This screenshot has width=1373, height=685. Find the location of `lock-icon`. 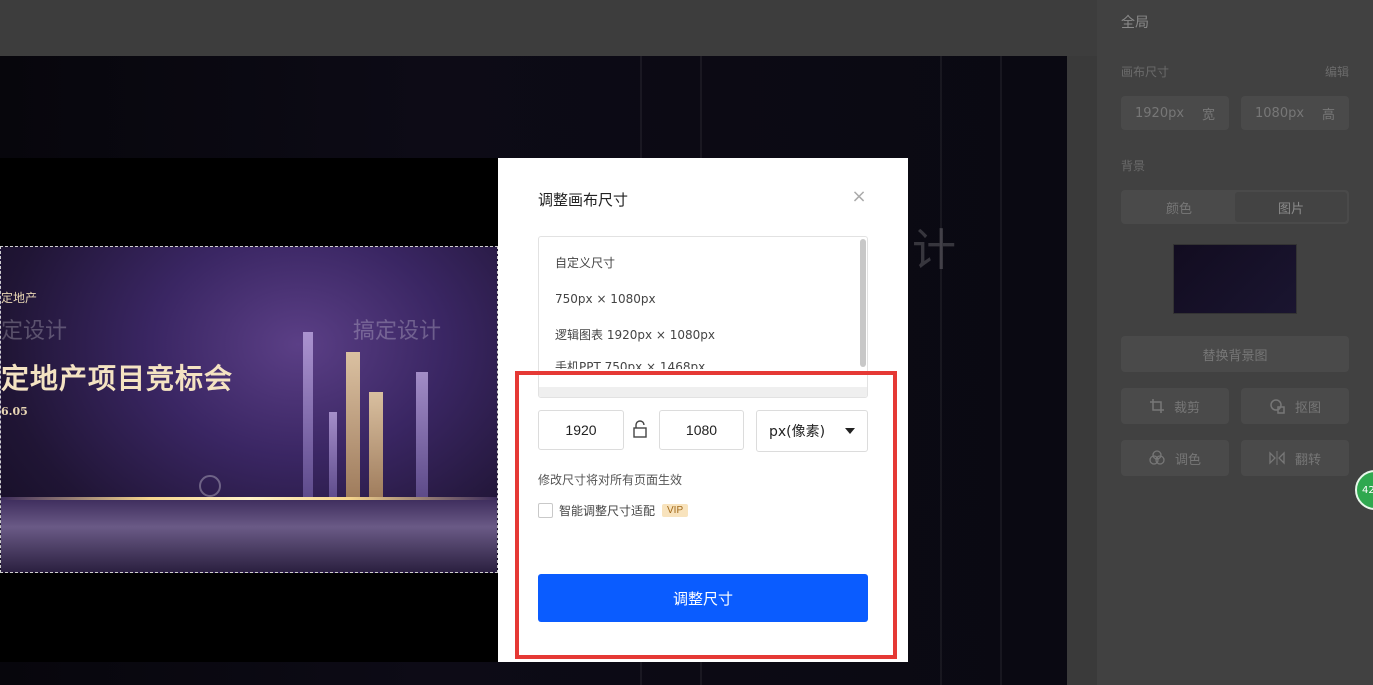

lock-icon is located at coordinates (640, 429).